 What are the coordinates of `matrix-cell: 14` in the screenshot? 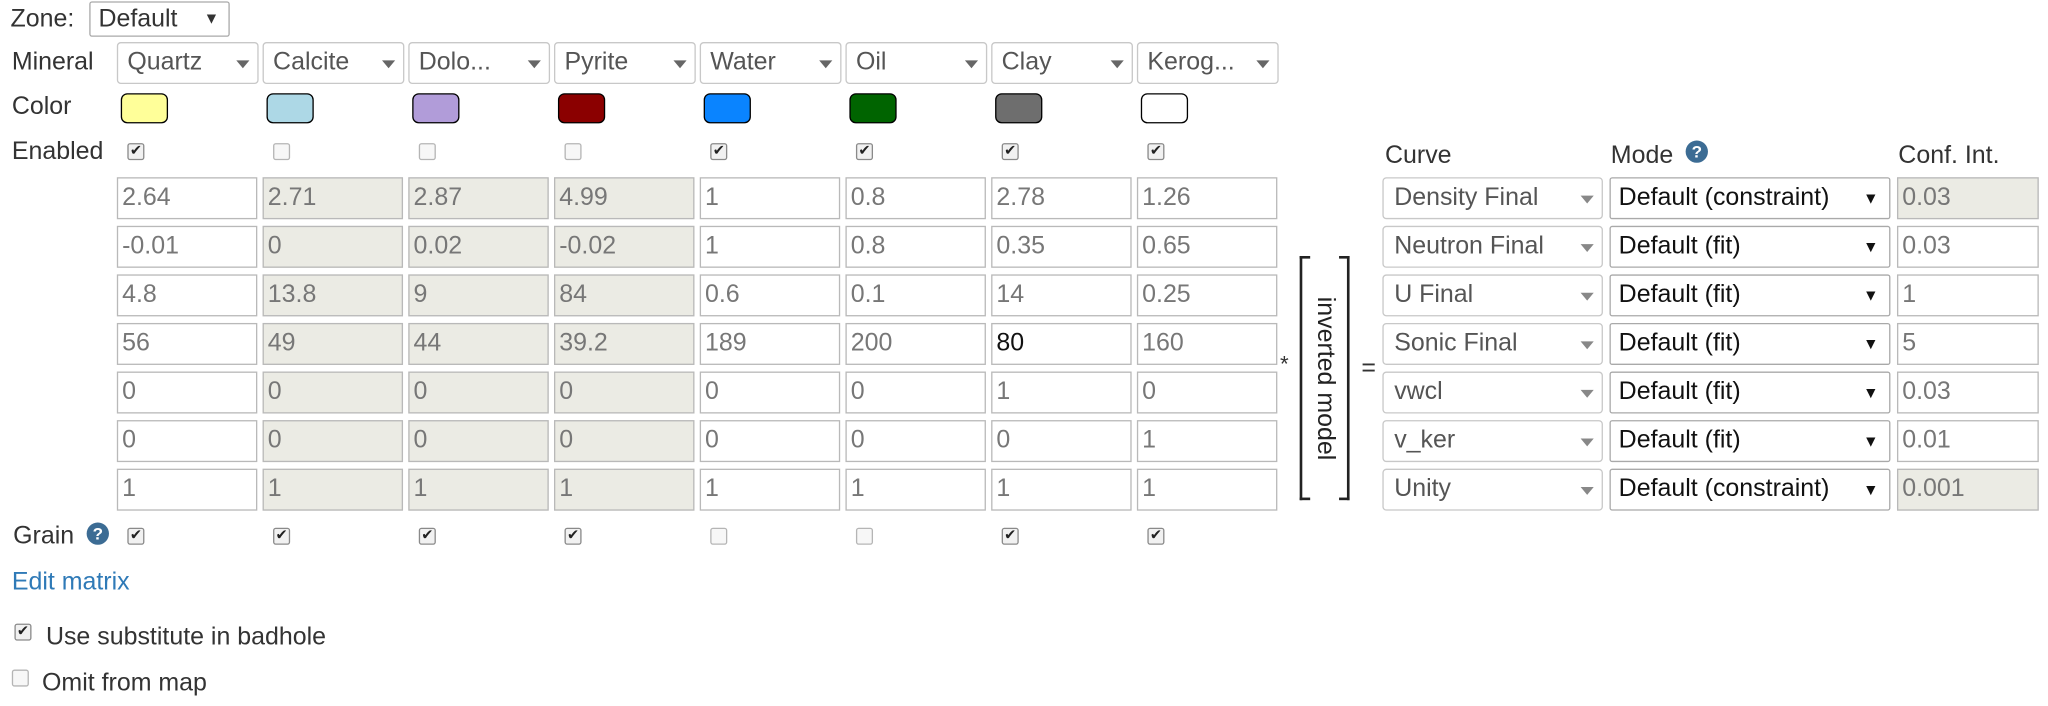 It's located at (1061, 295).